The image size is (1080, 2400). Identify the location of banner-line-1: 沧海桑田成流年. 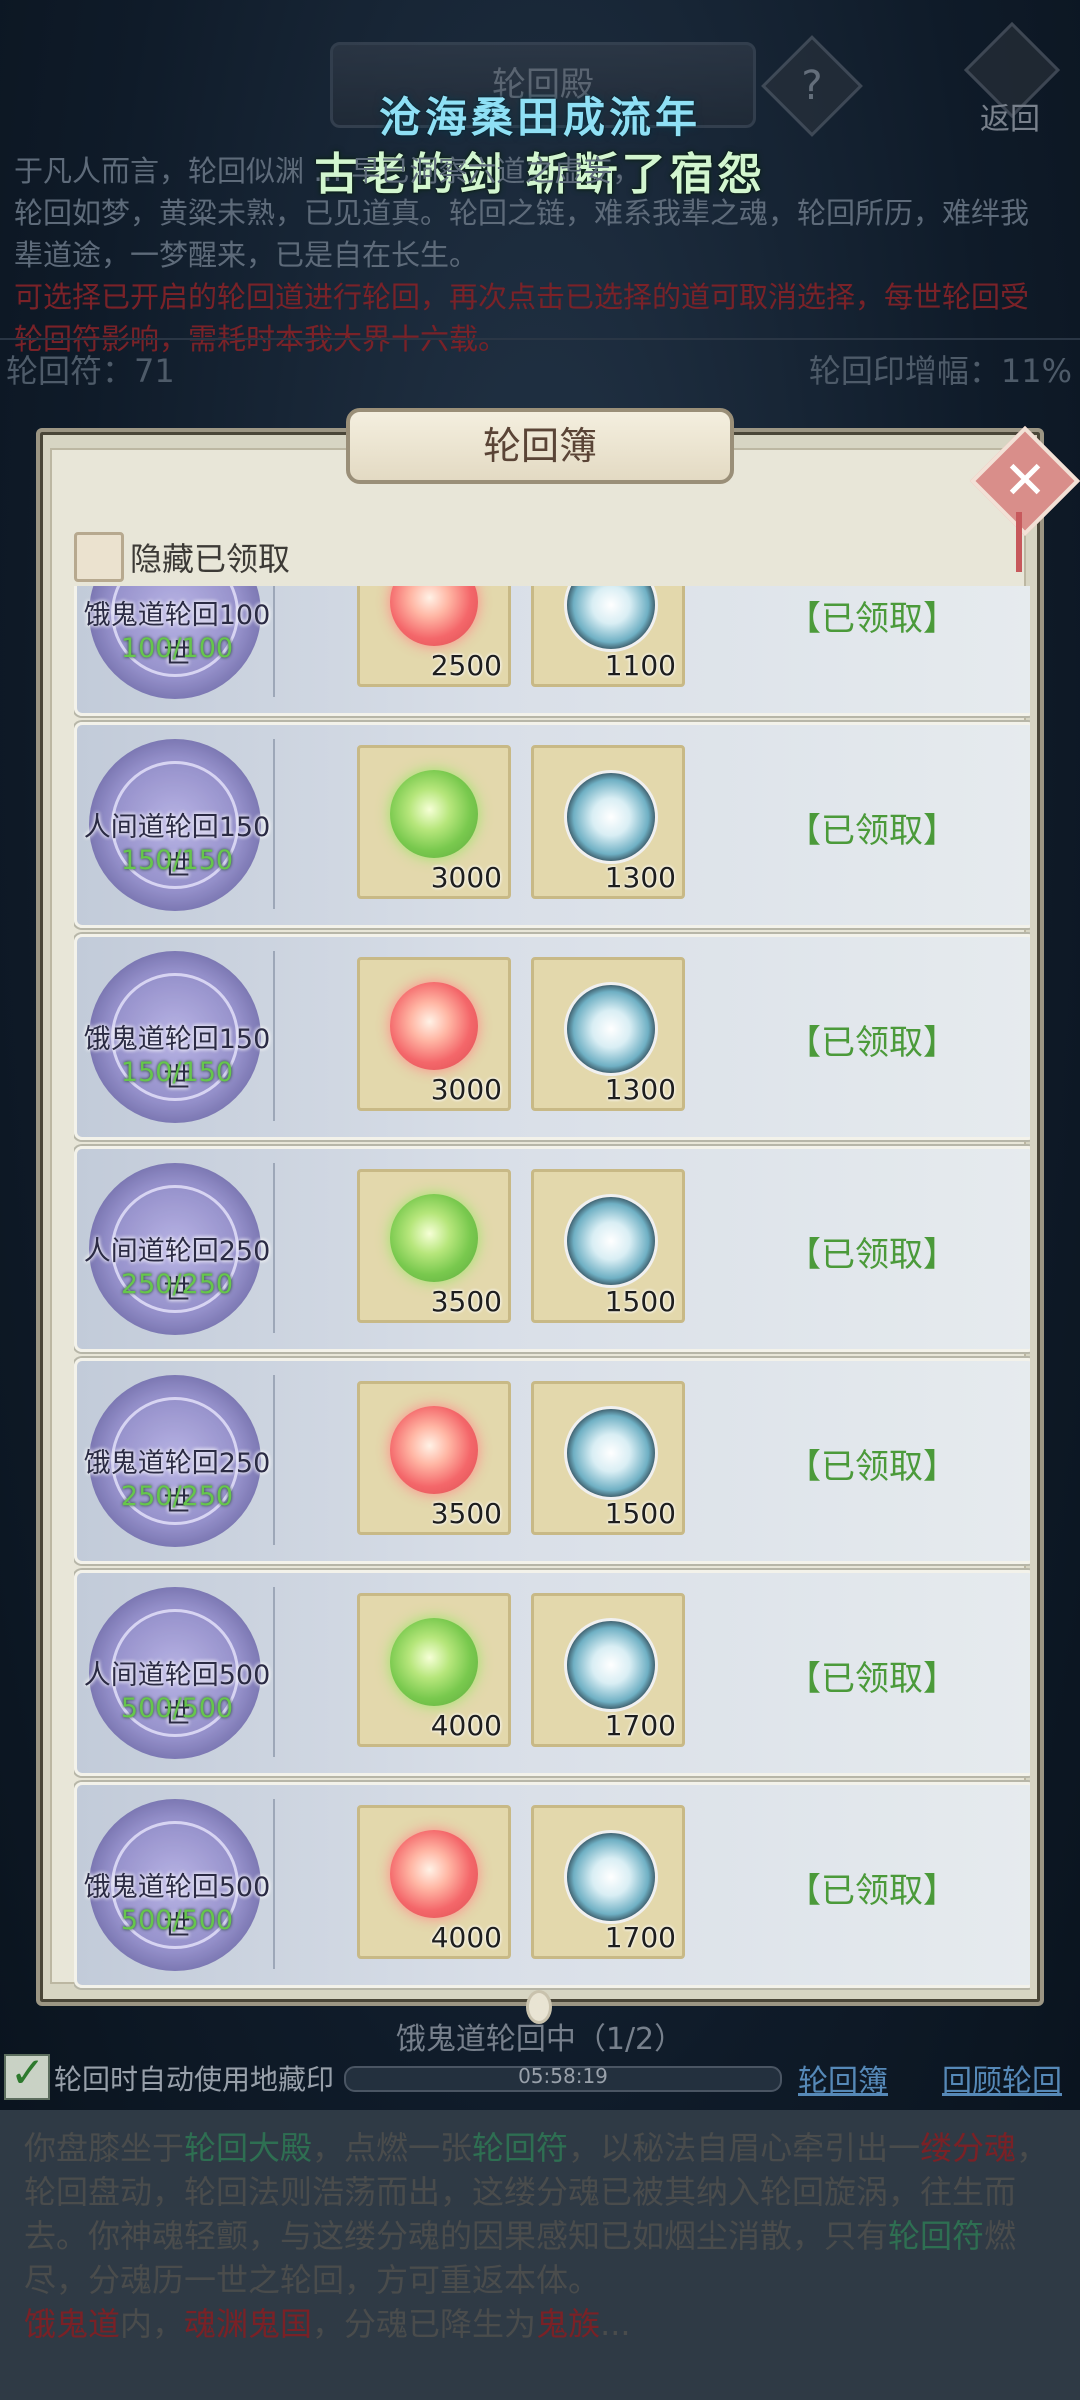
(539, 117).